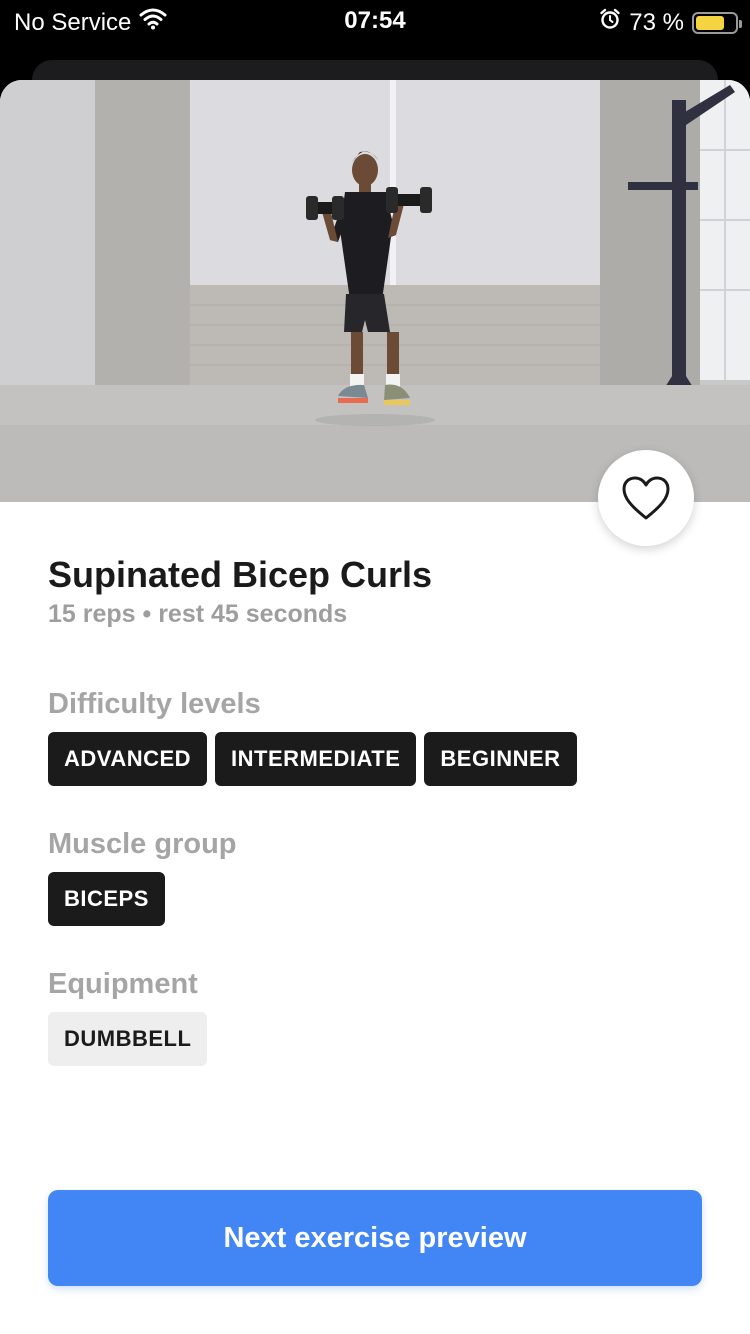  I want to click on status-right: 73 %, so click(670, 22).